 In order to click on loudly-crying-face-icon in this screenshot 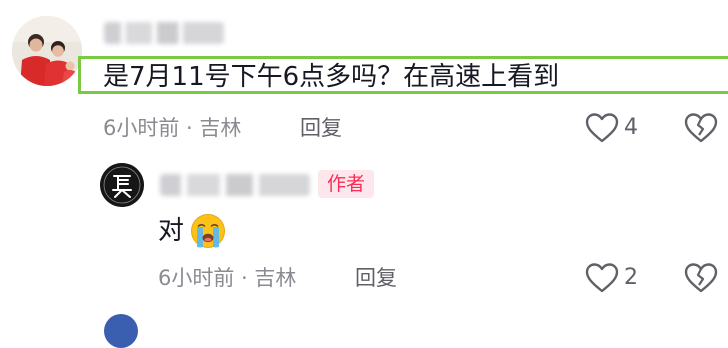, I will do `click(208, 231)`.